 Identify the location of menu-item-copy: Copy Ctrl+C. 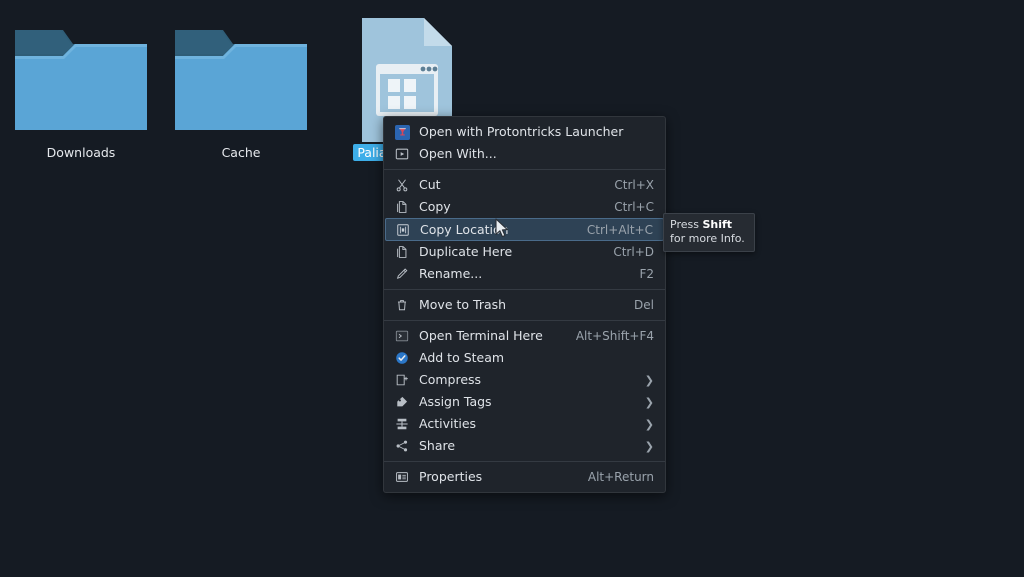
(524, 207).